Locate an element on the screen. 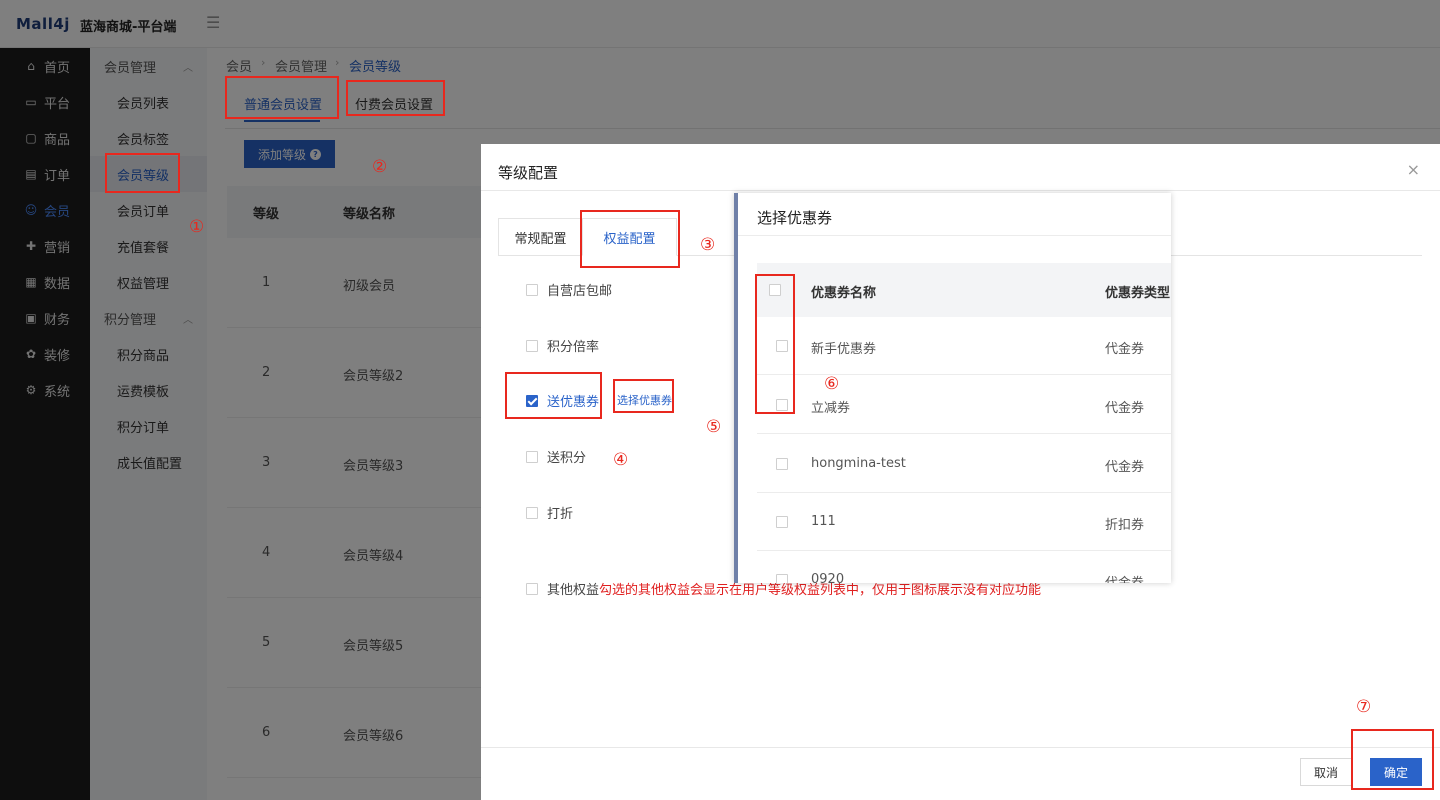  table-row: 0920代金券 is located at coordinates (964, 567).